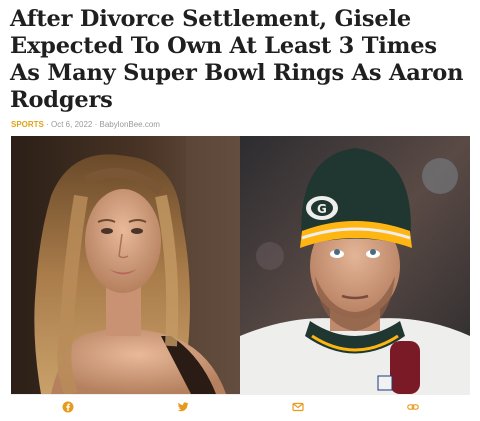 This screenshot has height=421, width=480. What do you see at coordinates (27, 124) in the screenshot?
I see `category-label: SPORTS` at bounding box center [27, 124].